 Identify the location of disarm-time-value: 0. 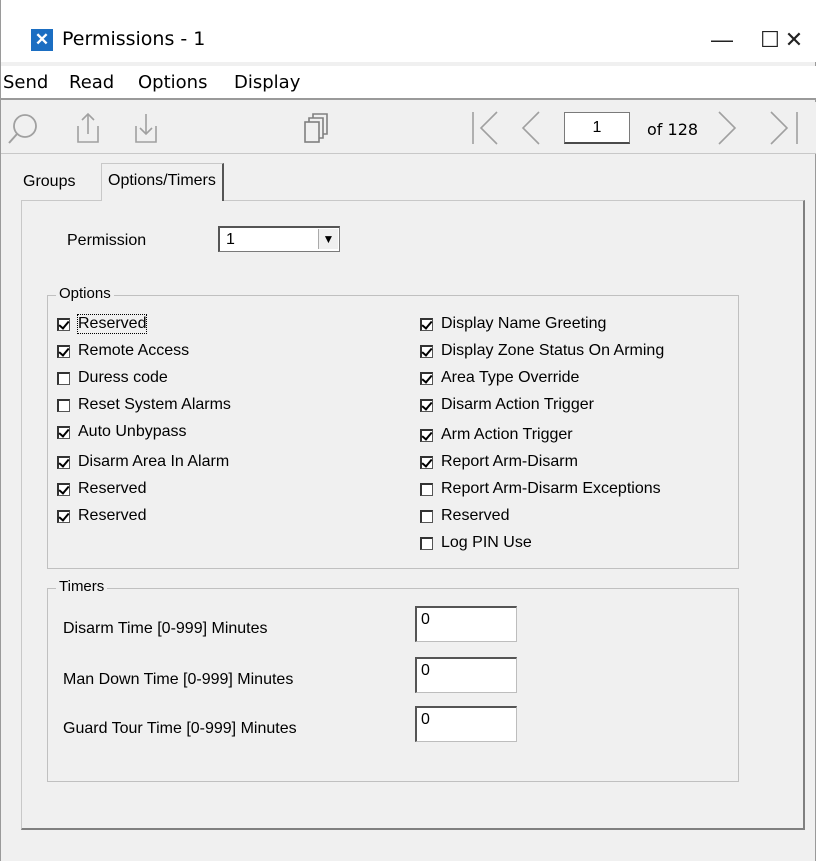
(425, 619).